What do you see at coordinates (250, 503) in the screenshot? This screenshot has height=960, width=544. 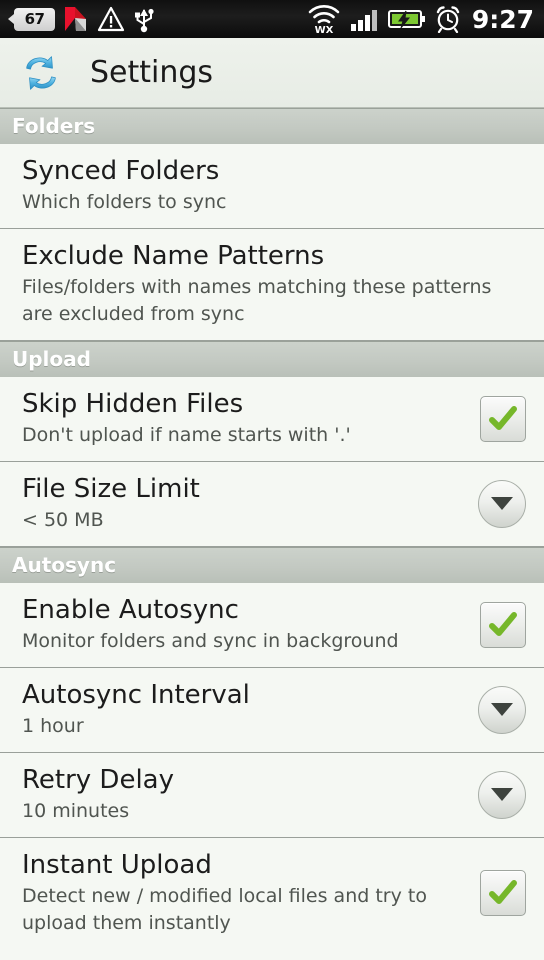 I see `row-text: File Size Limit < 50 MB` at bounding box center [250, 503].